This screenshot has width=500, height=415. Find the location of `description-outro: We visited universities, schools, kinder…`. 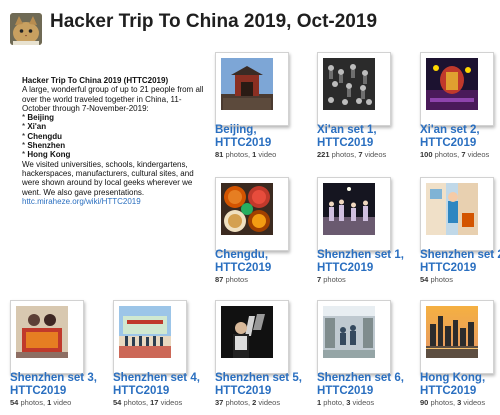

description-outro: We visited universities, schools, kinder… is located at coordinates (108, 178).